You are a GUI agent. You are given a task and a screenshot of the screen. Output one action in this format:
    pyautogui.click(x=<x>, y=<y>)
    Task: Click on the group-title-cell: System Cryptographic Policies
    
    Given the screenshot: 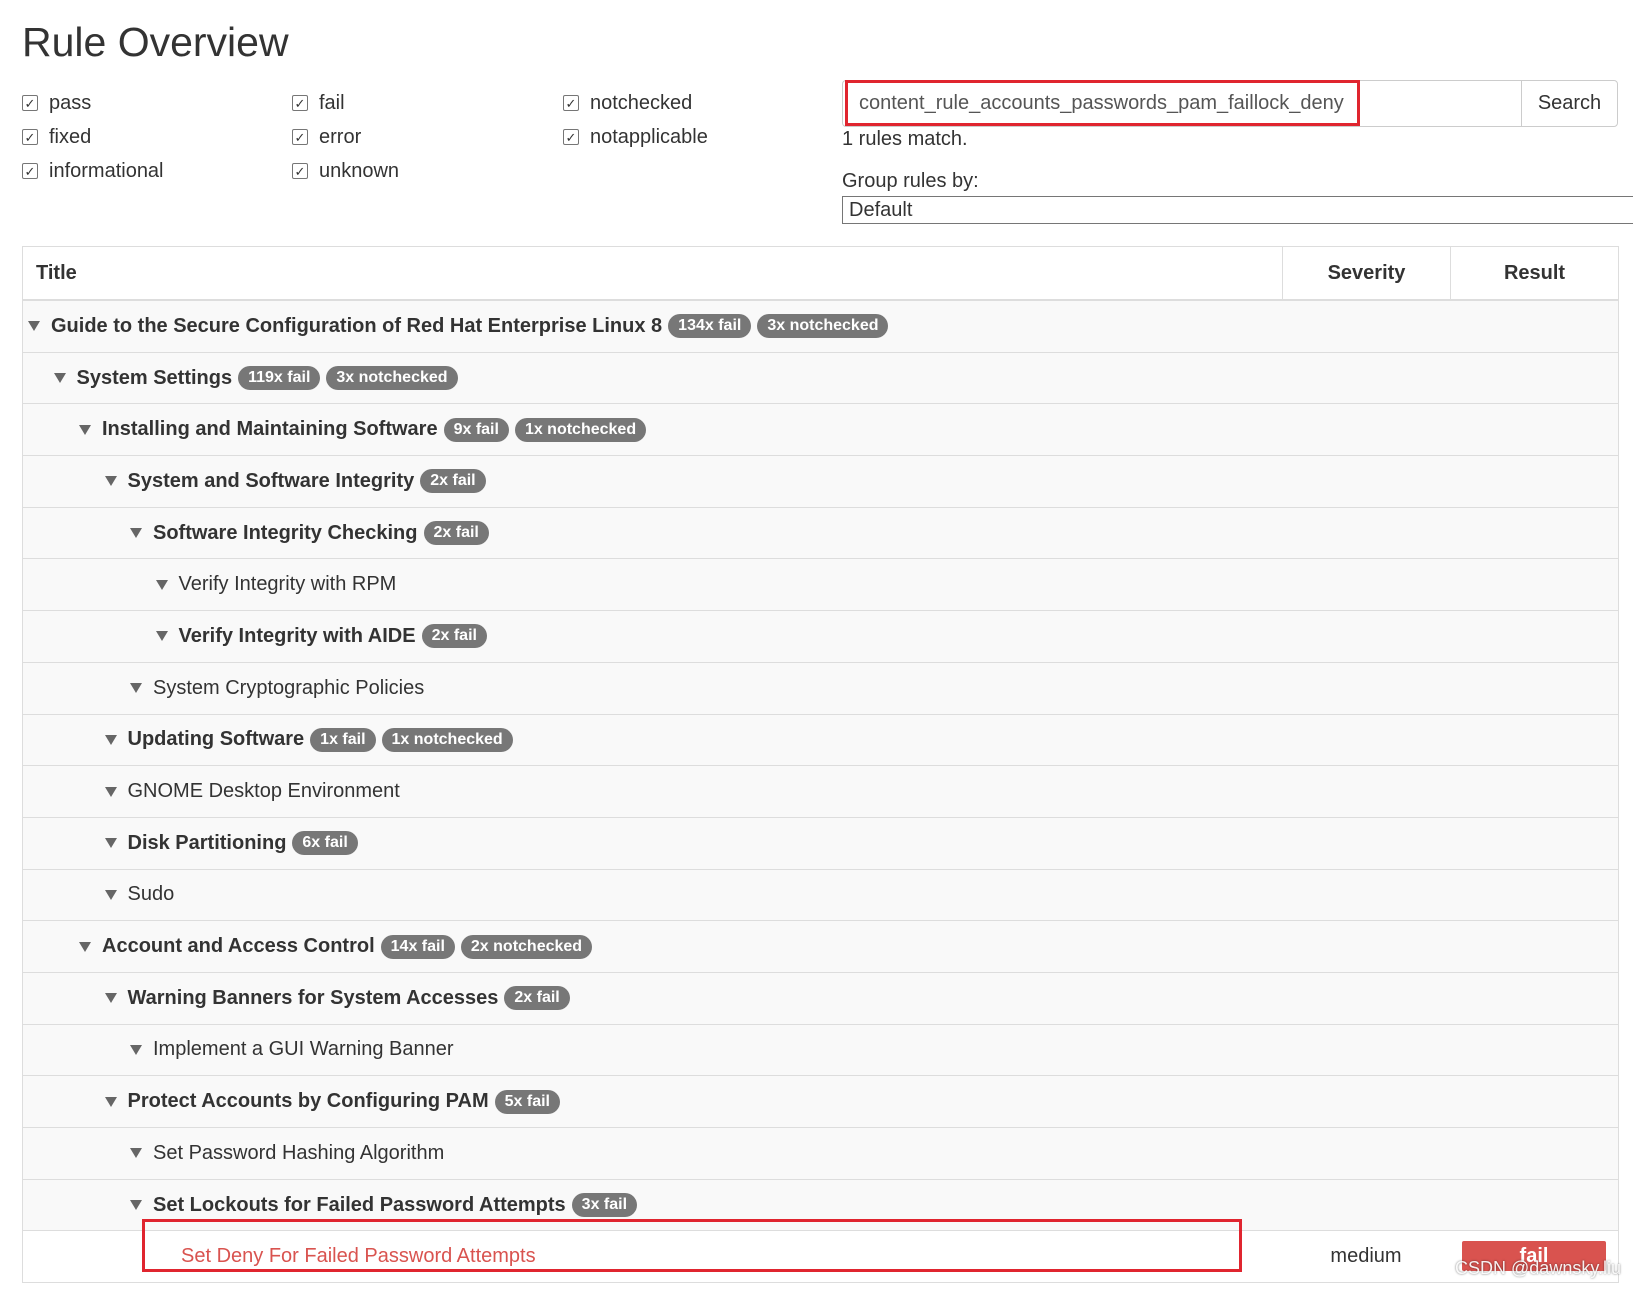 What is the action you would take?
    pyautogui.click(x=820, y=688)
    